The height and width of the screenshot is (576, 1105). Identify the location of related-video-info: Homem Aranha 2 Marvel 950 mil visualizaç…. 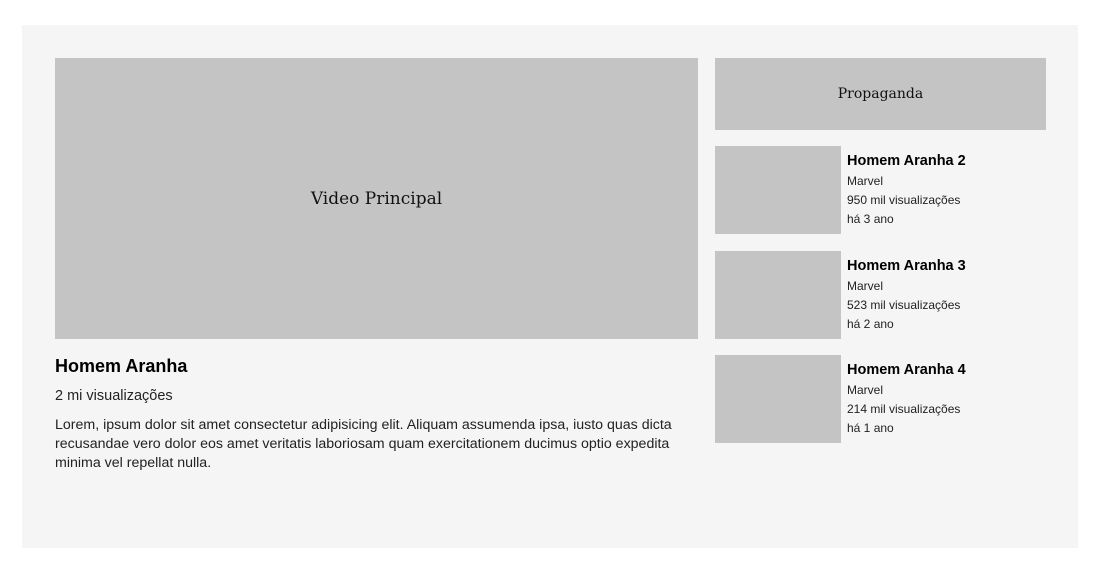
(906, 190).